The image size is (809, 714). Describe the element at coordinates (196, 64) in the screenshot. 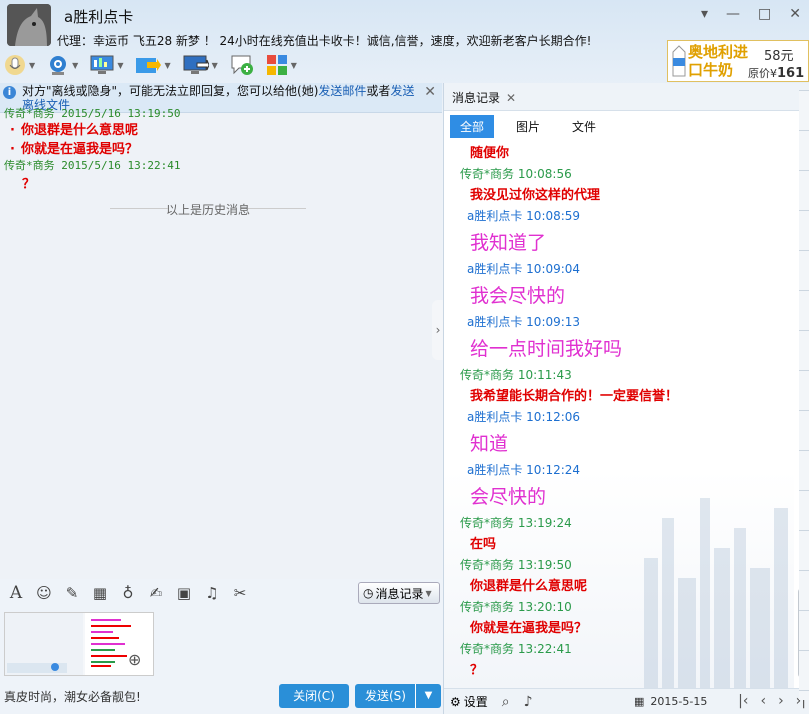

I see `remote-icon` at that location.